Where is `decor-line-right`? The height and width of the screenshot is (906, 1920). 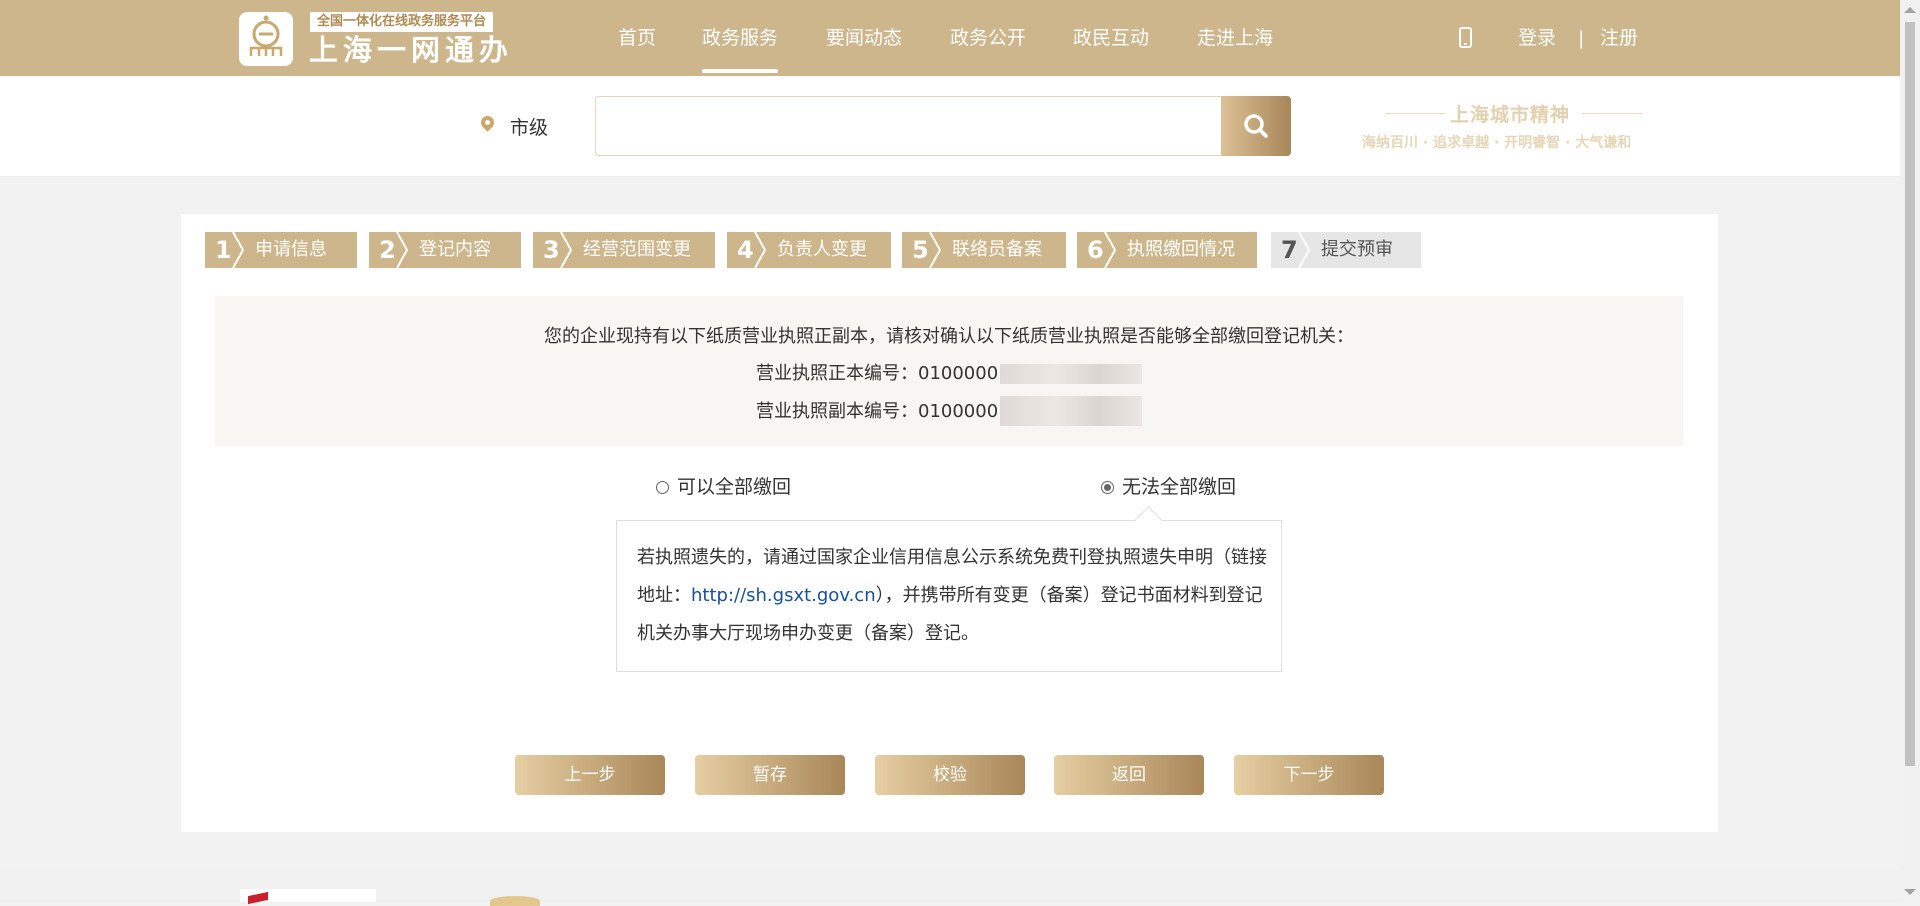 decor-line-right is located at coordinates (1612, 113).